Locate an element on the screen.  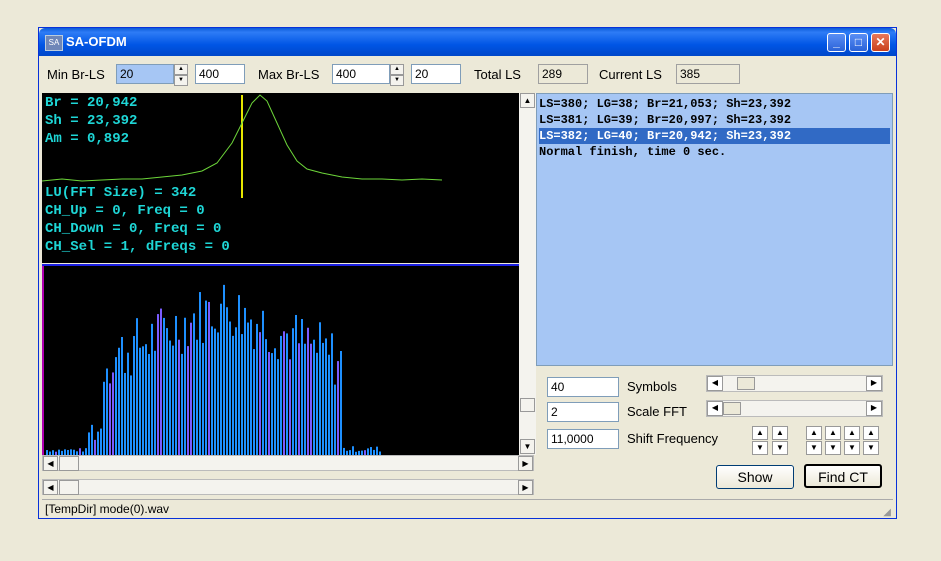
show-button: Show is located at coordinates (755, 477).